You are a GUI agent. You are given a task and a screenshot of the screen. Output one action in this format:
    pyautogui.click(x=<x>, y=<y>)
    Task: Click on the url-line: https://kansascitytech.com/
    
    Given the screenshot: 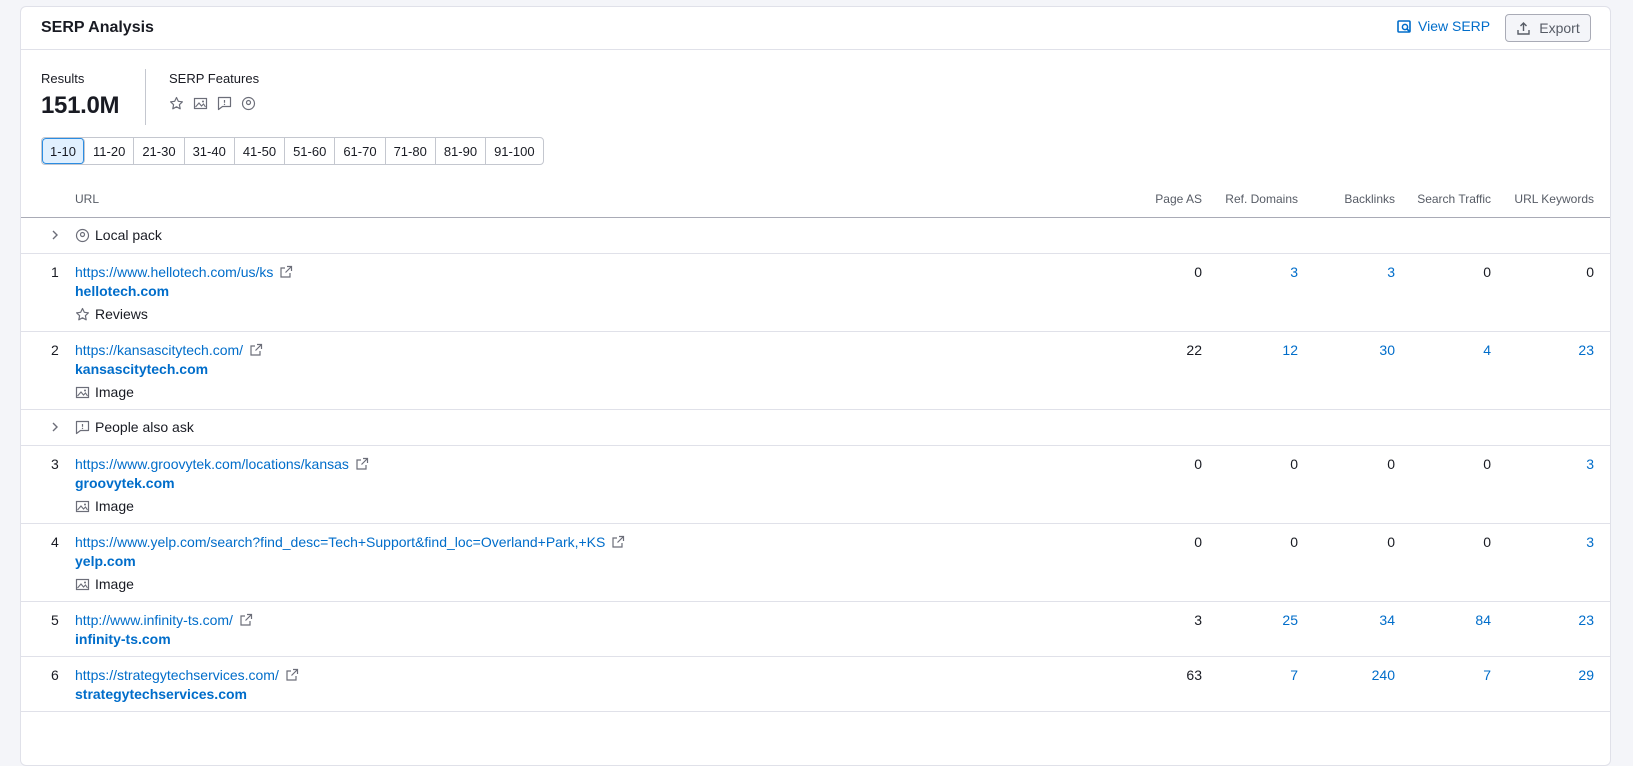 What is the action you would take?
    pyautogui.click(x=169, y=350)
    